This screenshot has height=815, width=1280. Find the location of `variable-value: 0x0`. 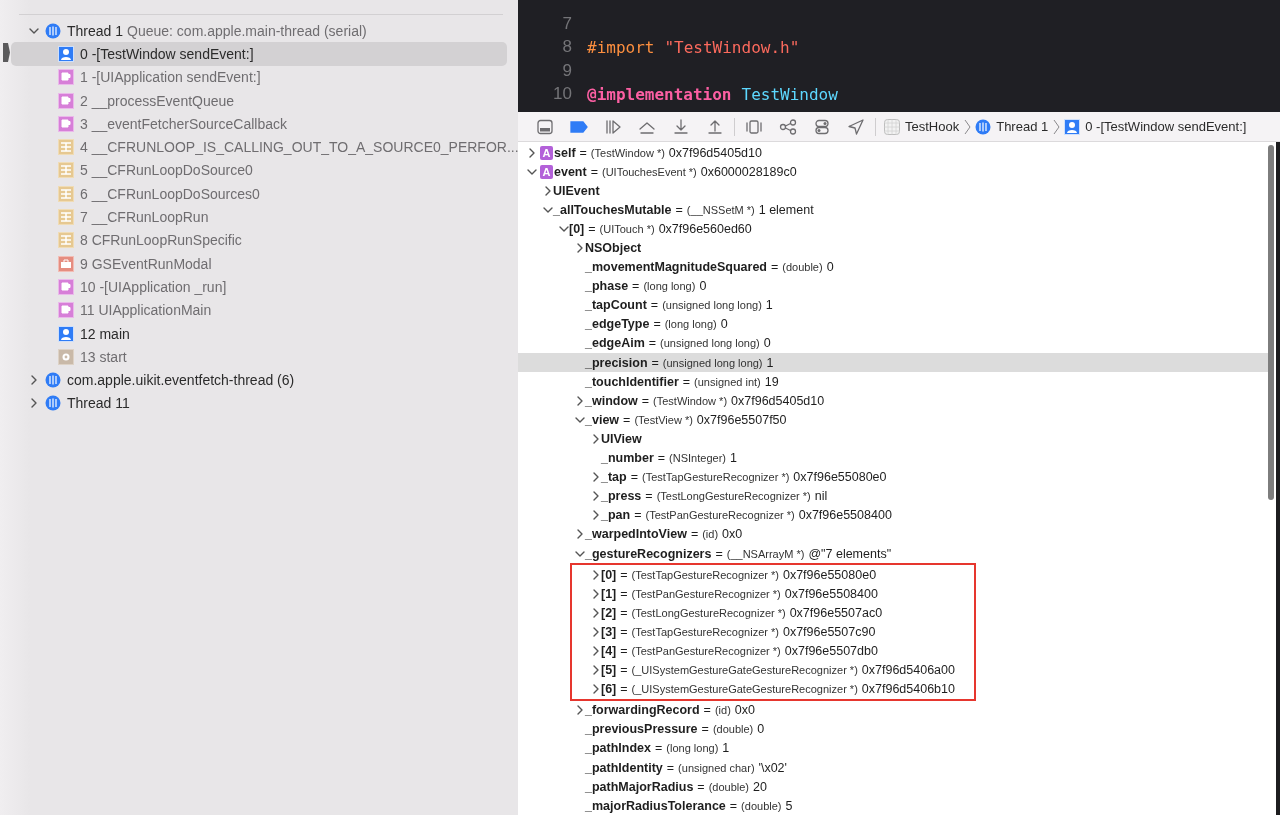

variable-value: 0x0 is located at coordinates (732, 534).